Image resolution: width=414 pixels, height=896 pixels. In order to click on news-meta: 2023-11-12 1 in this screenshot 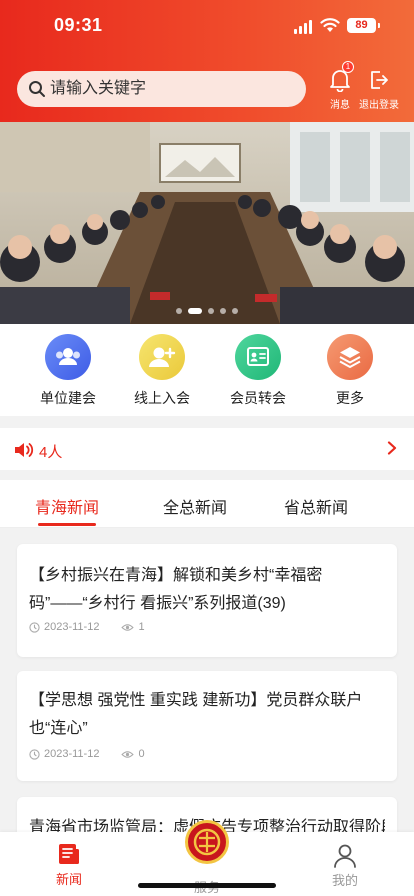, I will do `click(87, 627)`.